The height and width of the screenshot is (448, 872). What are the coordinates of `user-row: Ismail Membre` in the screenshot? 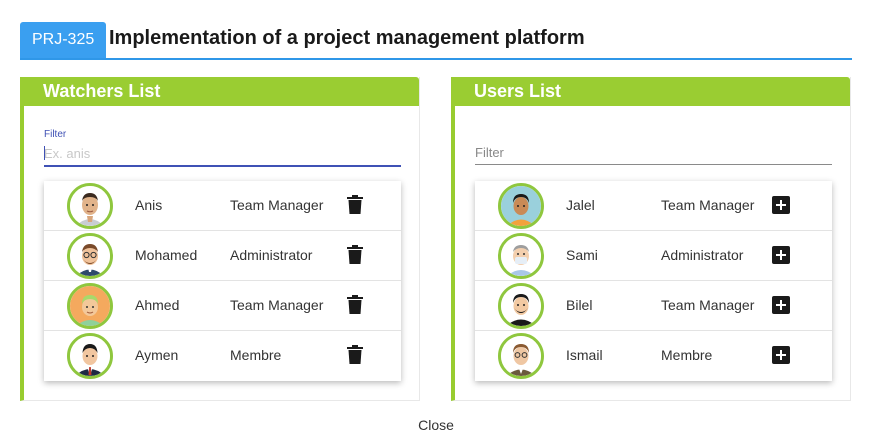 It's located at (653, 356).